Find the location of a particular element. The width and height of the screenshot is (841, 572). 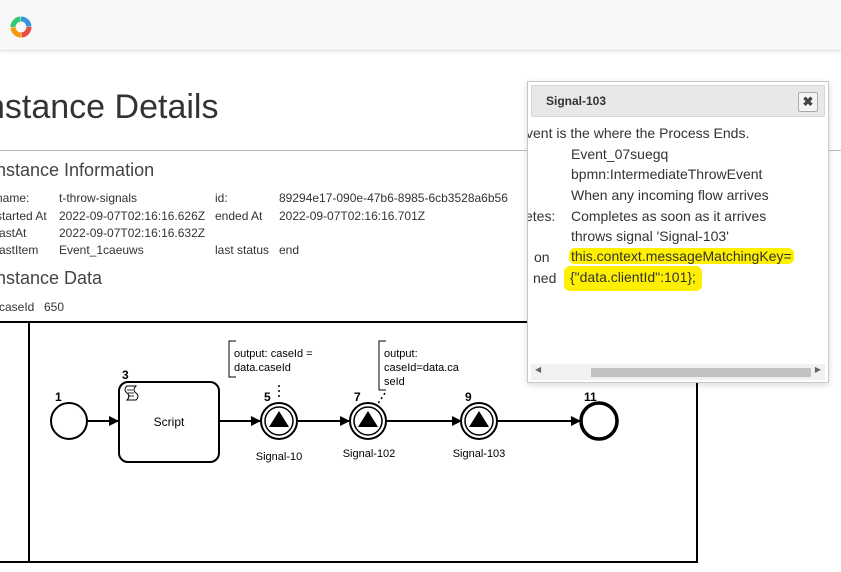

popup-line-completes: Completes as soon as it arrives is located at coordinates (669, 216).